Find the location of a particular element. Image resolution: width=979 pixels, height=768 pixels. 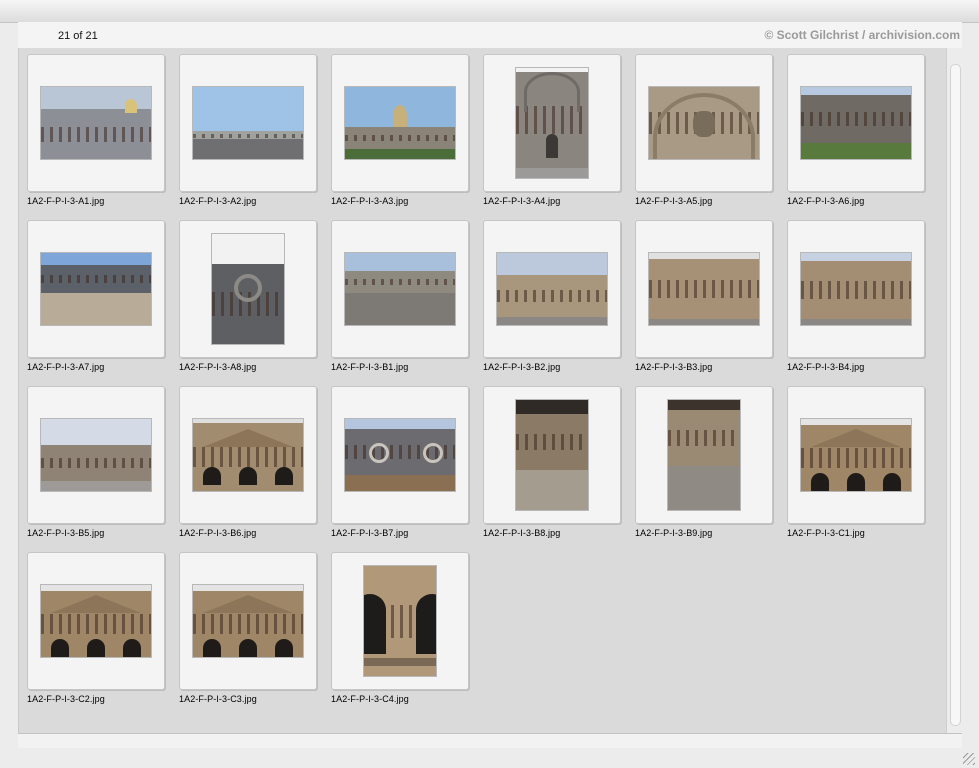

thumbnail-item: 1A2-F-P-I-3-A5.jpg is located at coordinates (709, 137).